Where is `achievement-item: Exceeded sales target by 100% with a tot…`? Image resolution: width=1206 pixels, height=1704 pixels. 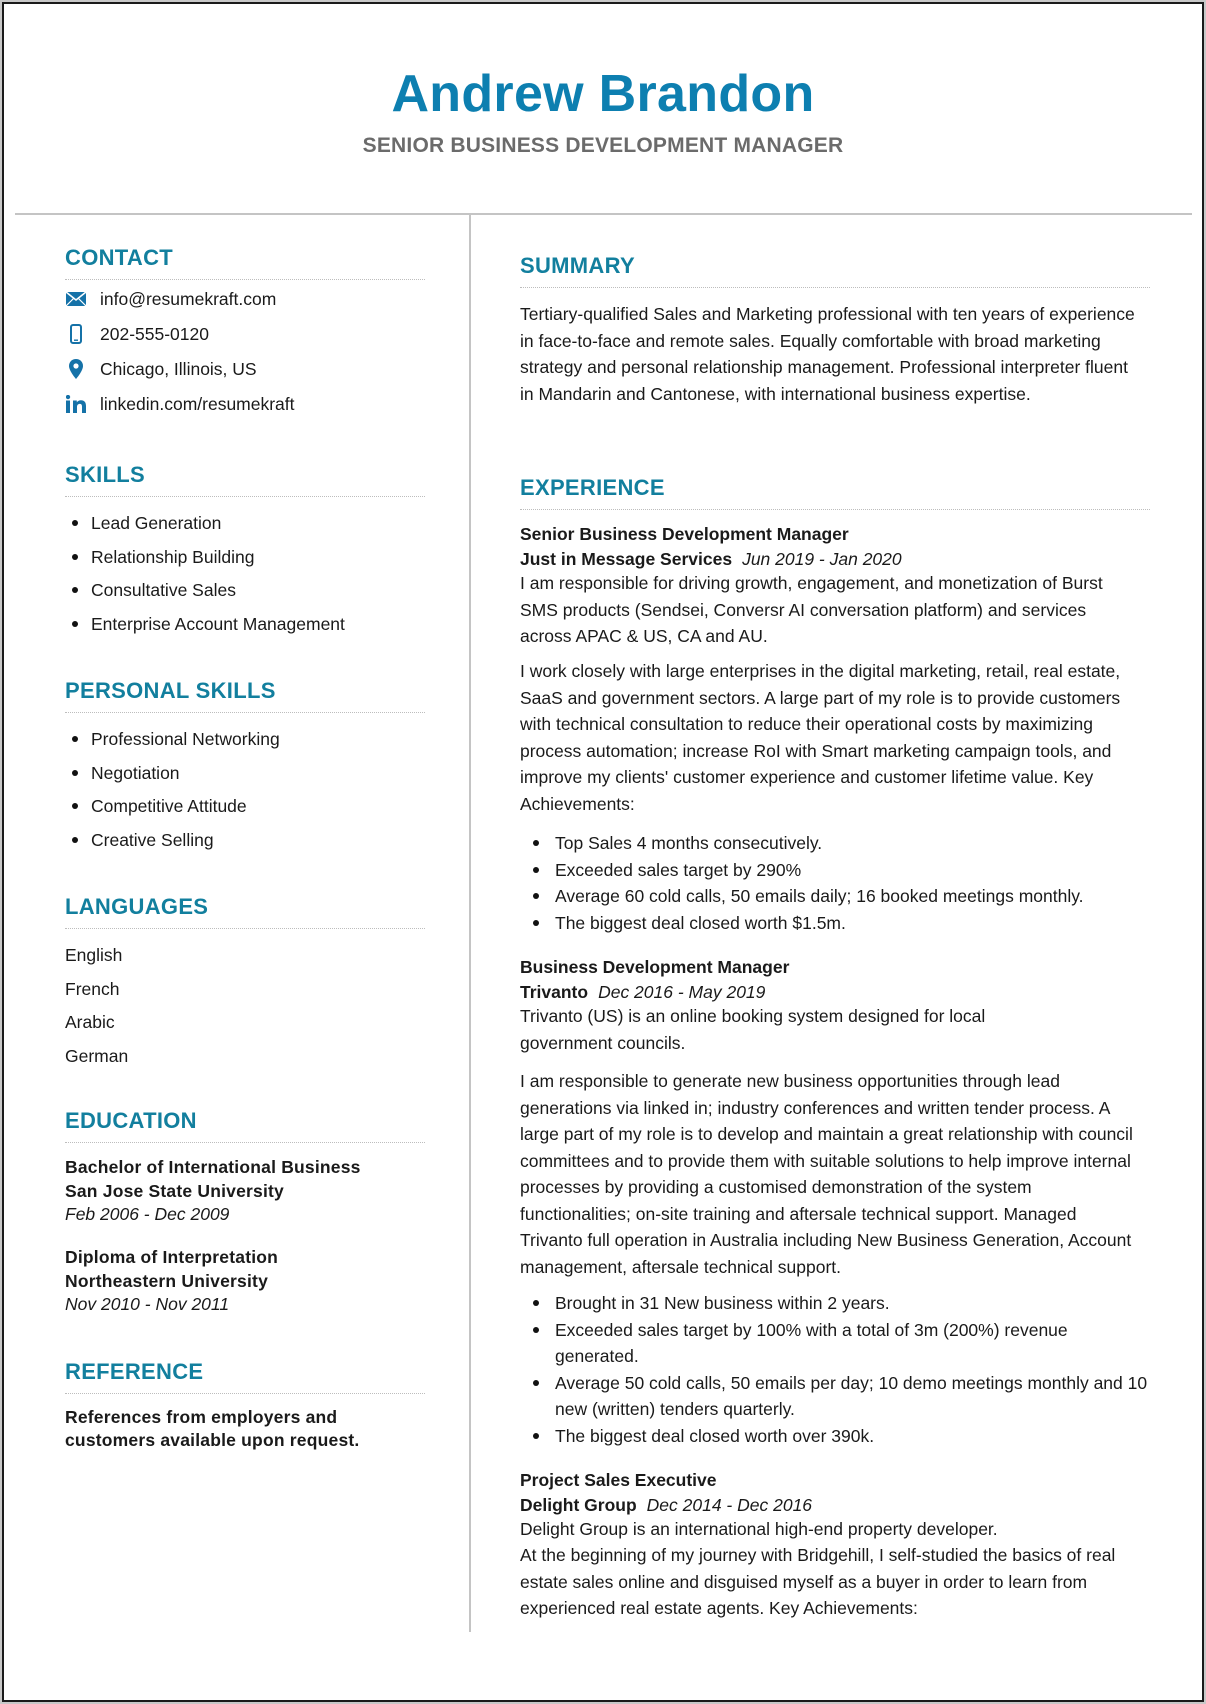 achievement-item: Exceeded sales target by 100% with a tot… is located at coordinates (840, 1343).